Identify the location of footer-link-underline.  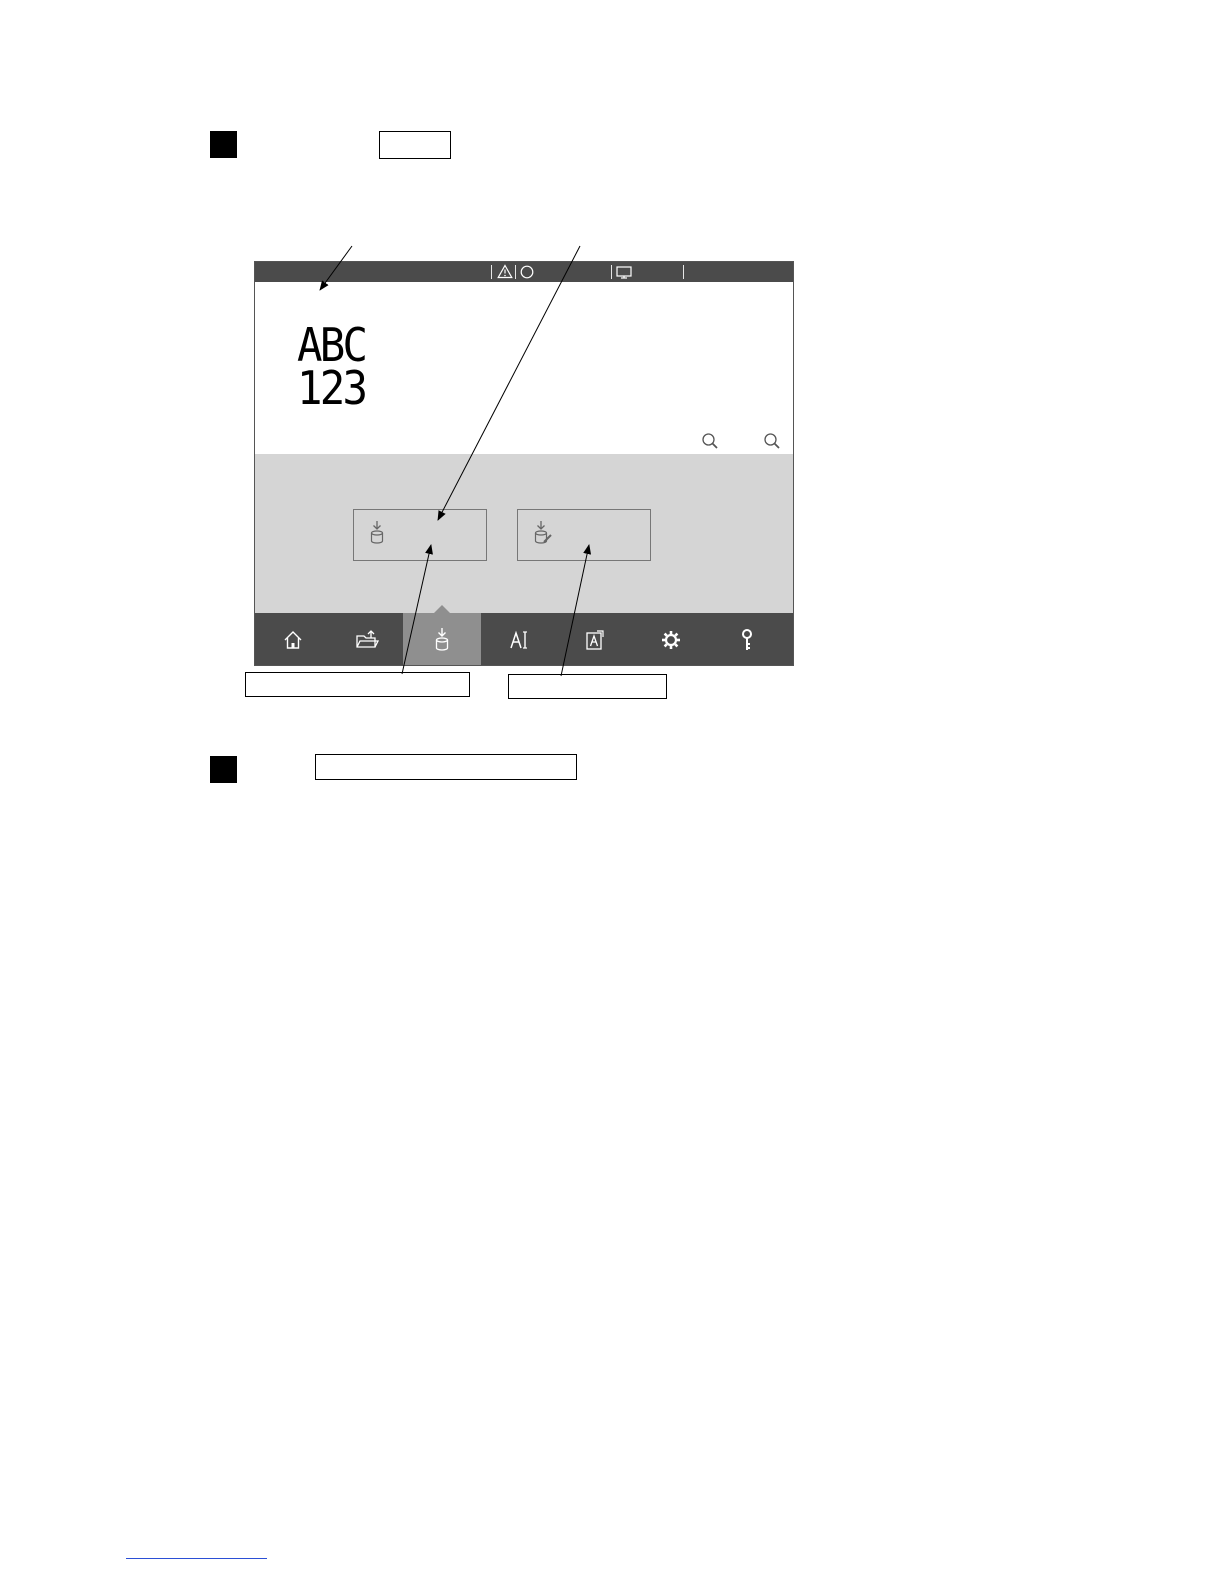
(196, 1558).